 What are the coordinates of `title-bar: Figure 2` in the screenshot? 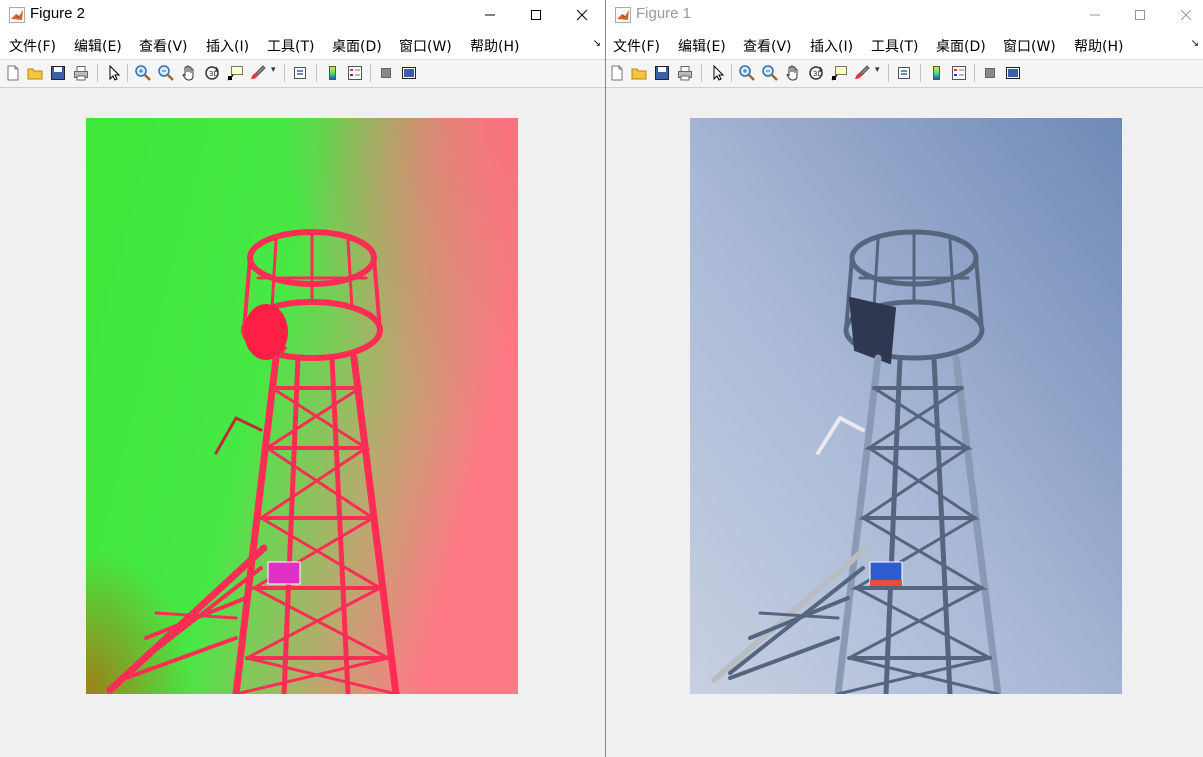 It's located at (302, 14).